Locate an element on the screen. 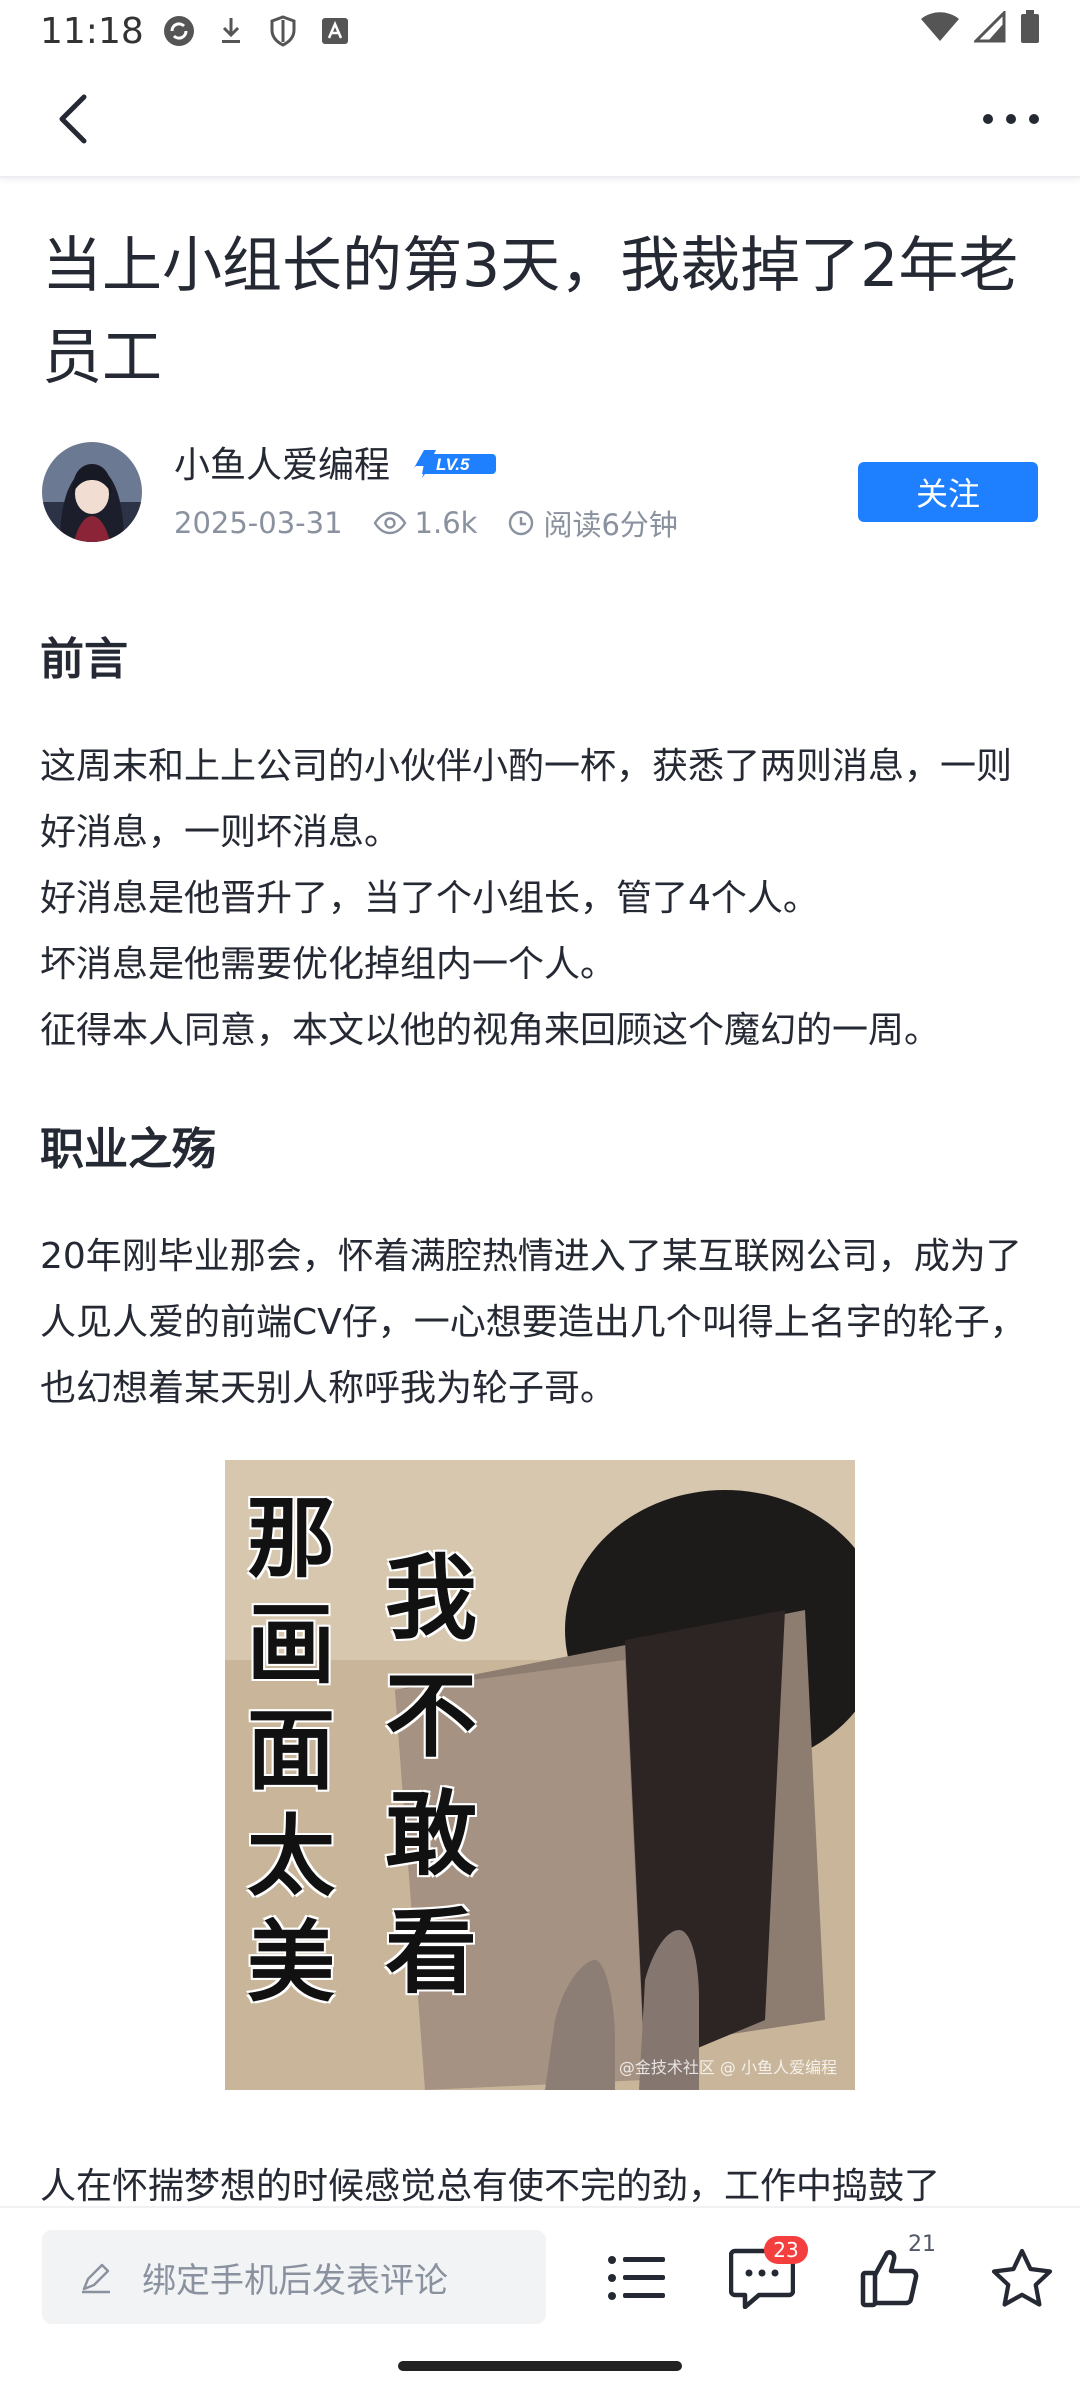 This screenshot has width=1080, height=2400. star-icon is located at coordinates (1022, 2277).